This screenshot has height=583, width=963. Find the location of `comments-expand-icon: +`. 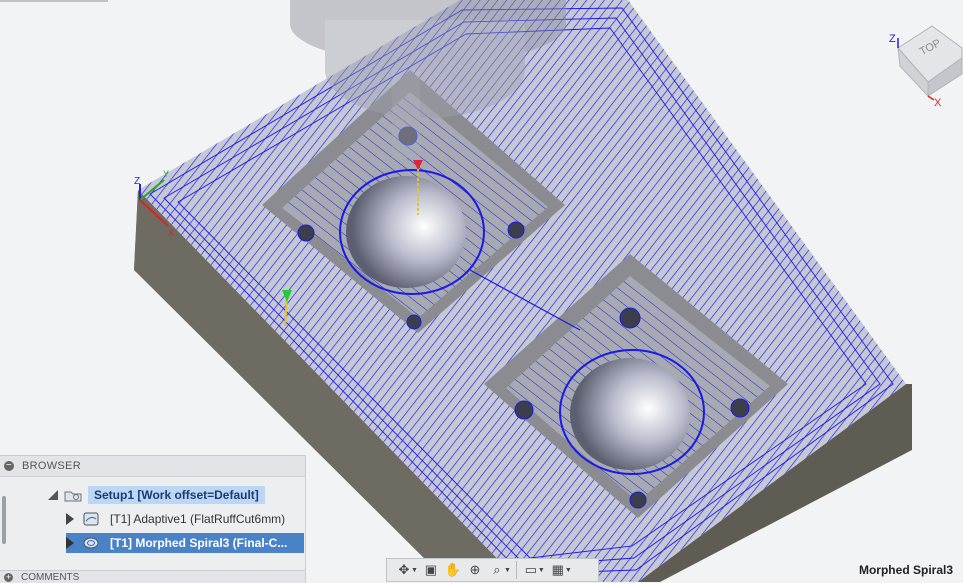

comments-expand-icon: + is located at coordinates (8, 577).